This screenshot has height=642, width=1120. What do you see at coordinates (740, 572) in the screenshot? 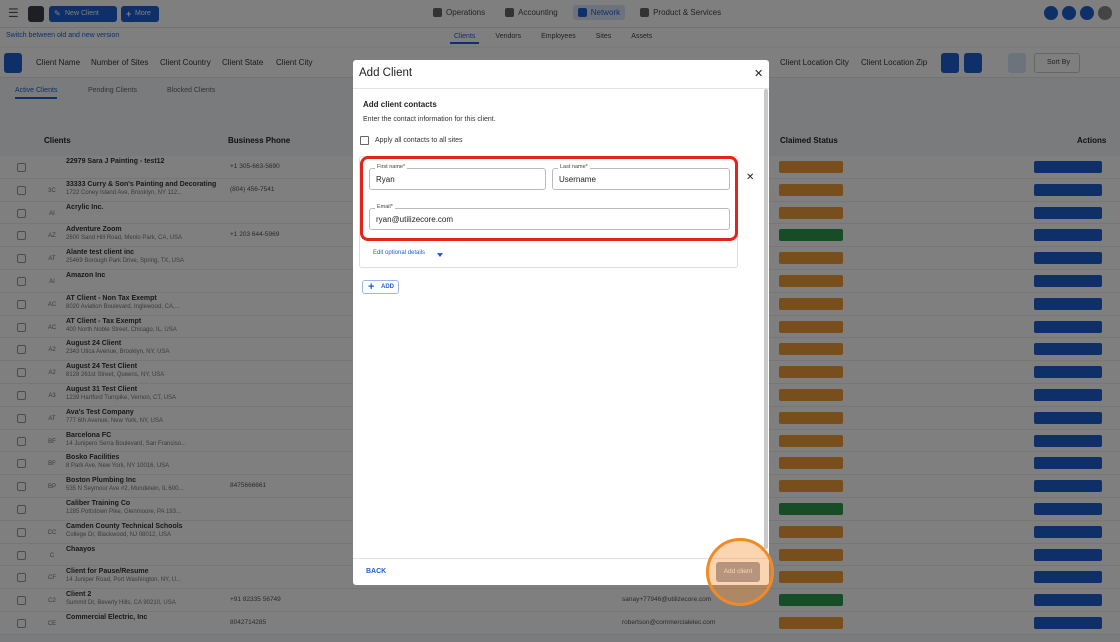
I see `click-indicator` at bounding box center [740, 572].